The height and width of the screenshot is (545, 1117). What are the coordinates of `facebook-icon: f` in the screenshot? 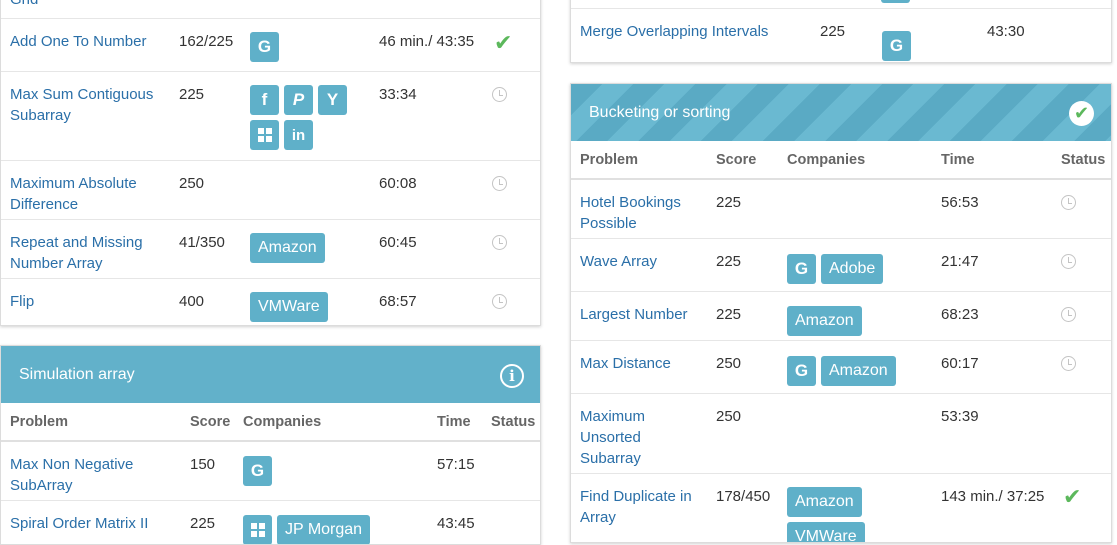 It's located at (264, 100).